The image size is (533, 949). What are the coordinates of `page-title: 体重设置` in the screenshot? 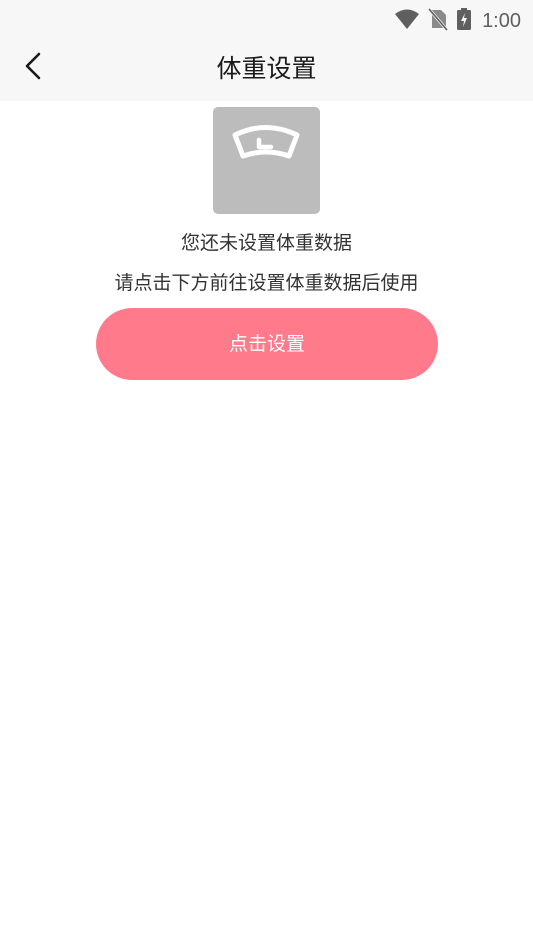 It's located at (266, 68).